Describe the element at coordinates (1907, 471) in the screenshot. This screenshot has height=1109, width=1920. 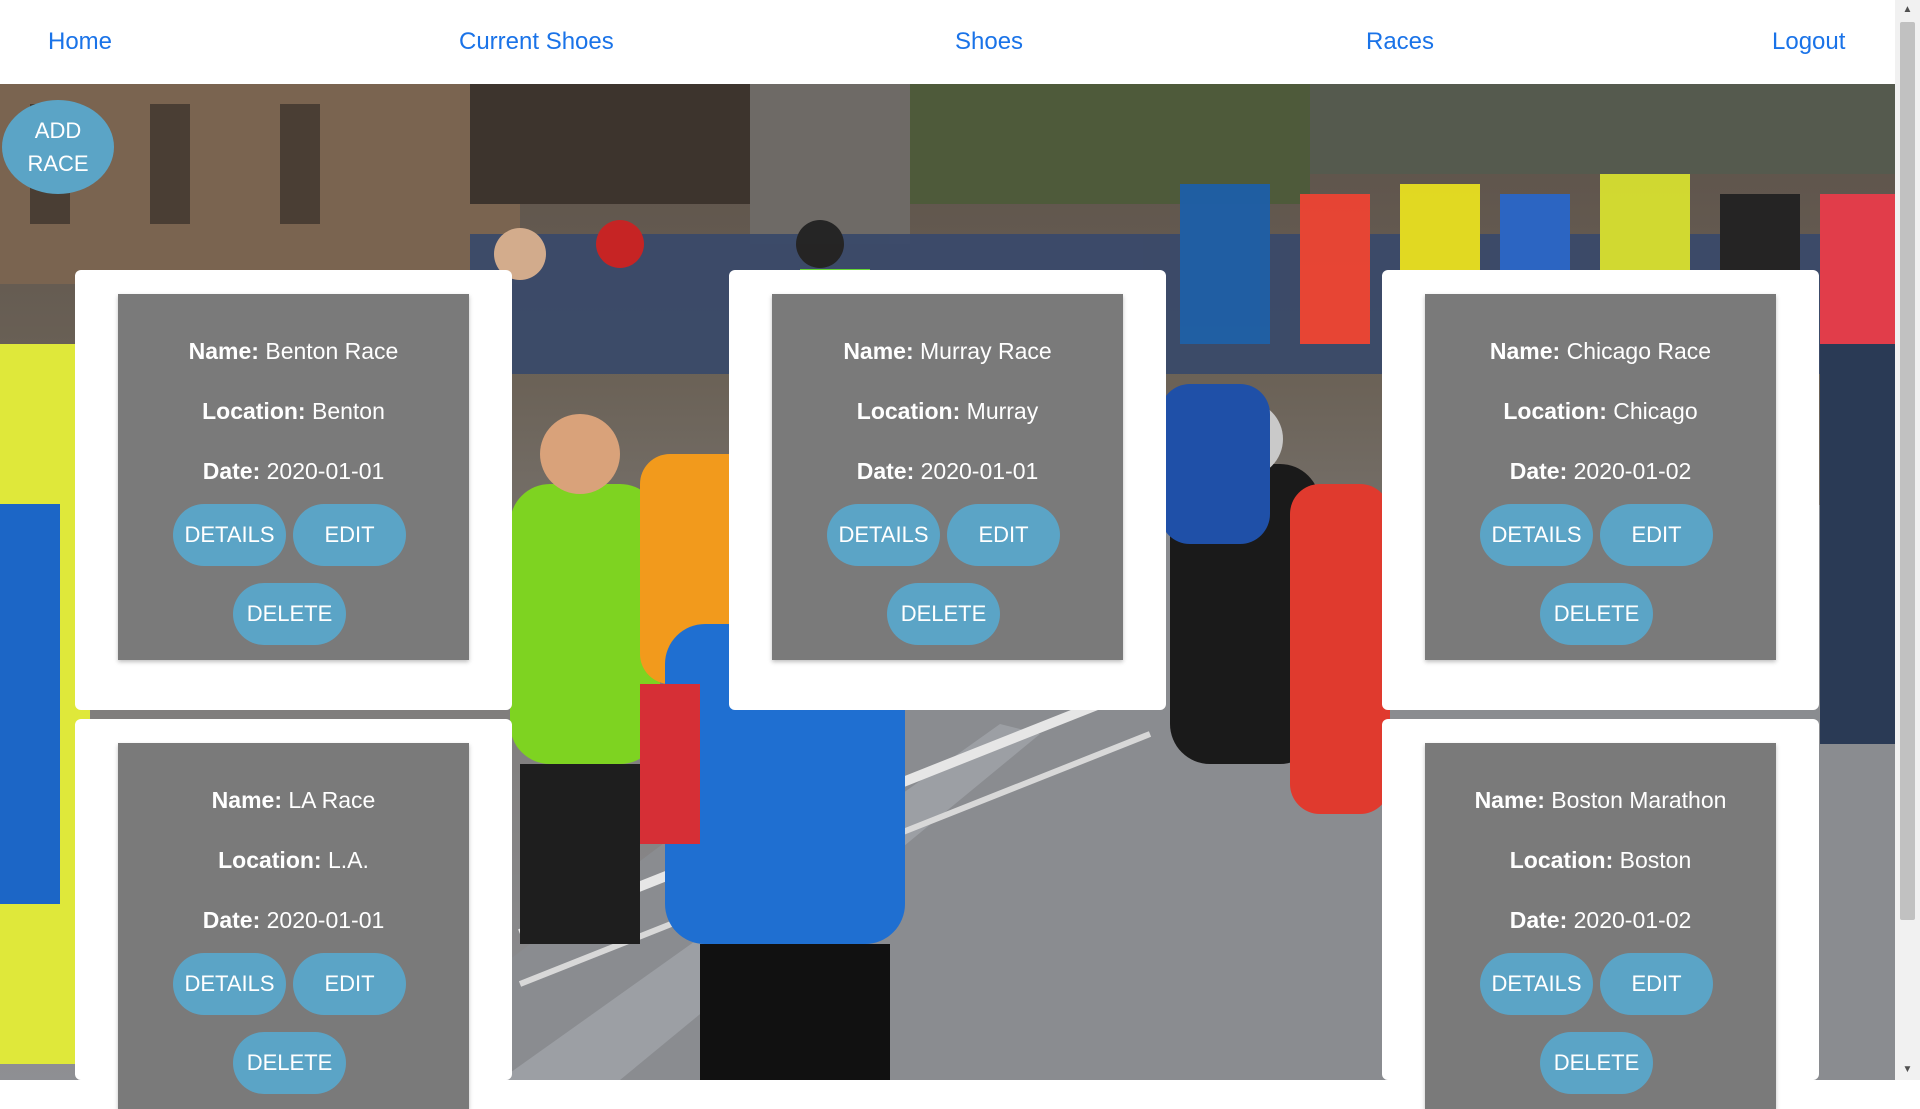
I see `scrollbar-thumb` at that location.